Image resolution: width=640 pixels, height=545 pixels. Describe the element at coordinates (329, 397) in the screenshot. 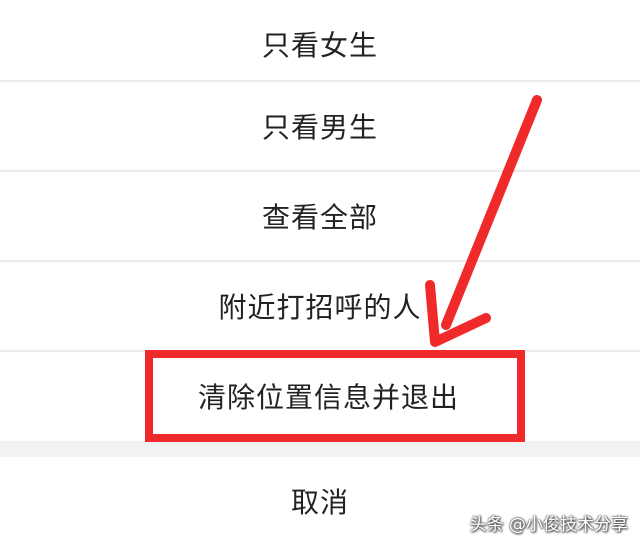

I see `menu-item-label: 清除位置信息并退出` at that location.